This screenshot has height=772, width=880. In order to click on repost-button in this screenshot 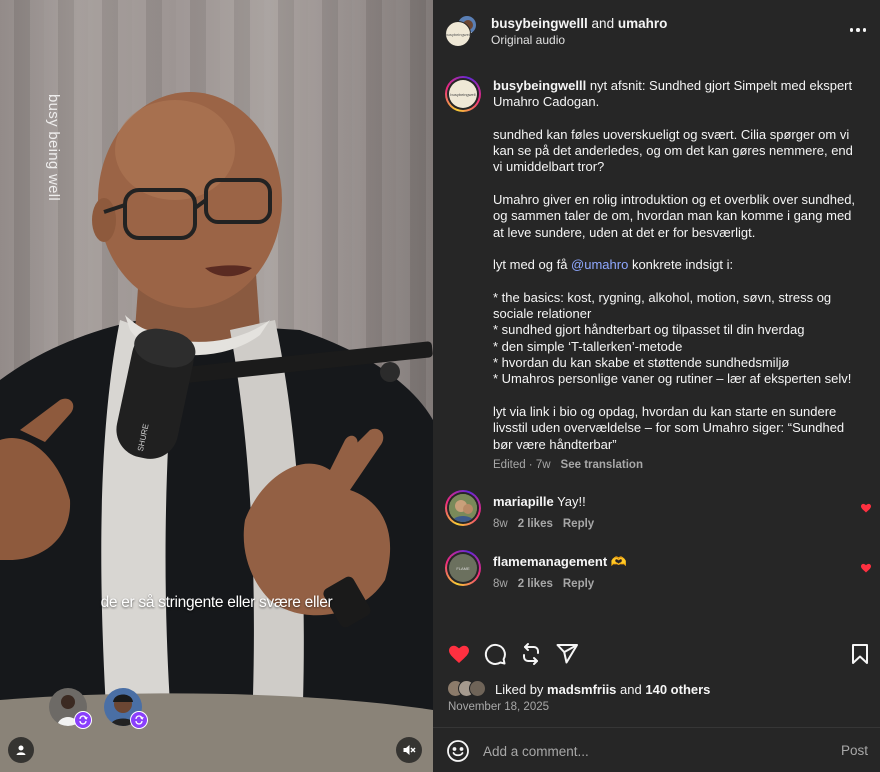, I will do `click(531, 654)`.